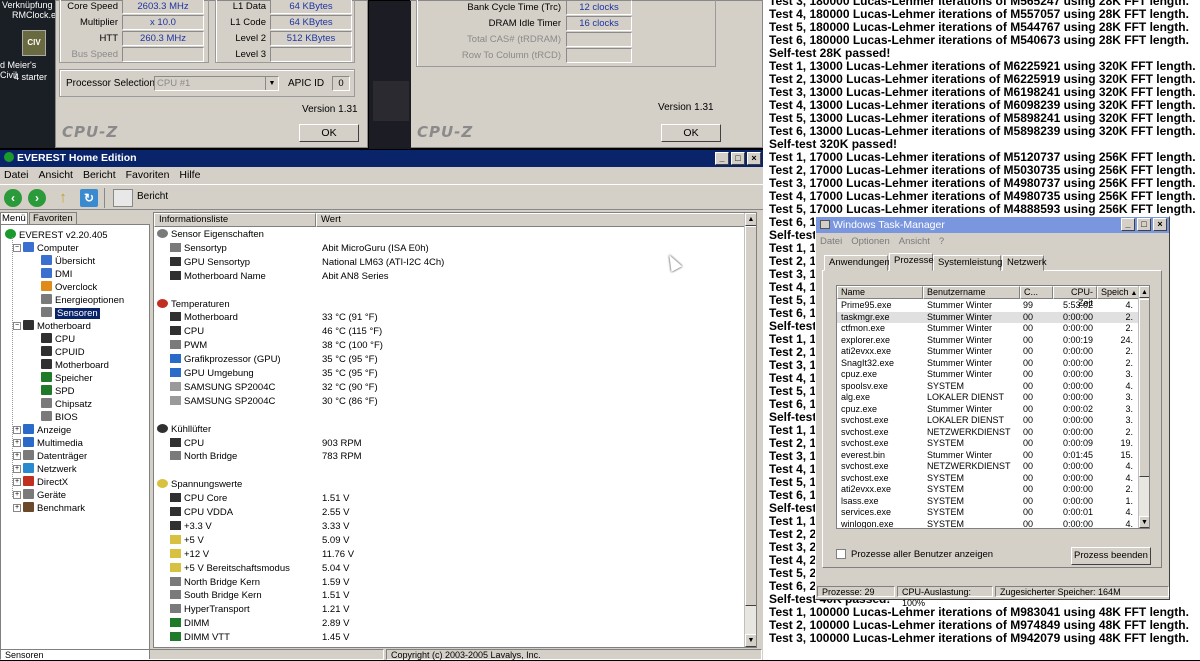 The image size is (1200, 661). I want to click on scroll-thumb, so click(750, 416).